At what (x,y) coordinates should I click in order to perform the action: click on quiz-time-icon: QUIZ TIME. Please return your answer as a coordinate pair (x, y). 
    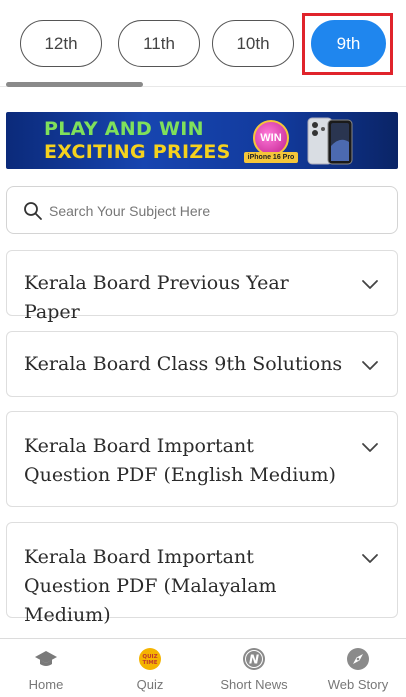
    Looking at the image, I should click on (150, 659).